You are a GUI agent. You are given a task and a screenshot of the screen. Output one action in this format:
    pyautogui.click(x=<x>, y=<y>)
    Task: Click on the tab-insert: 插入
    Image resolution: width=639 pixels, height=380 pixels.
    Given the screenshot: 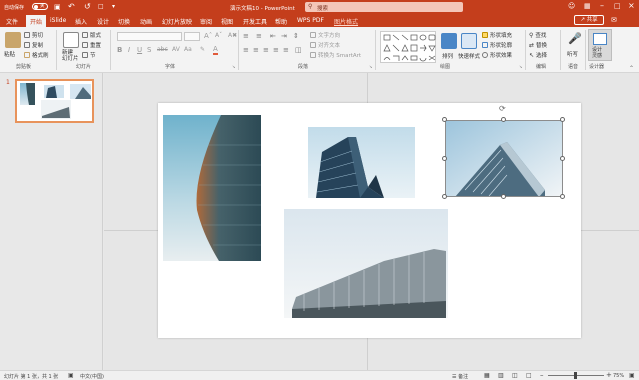 What is the action you would take?
    pyautogui.click(x=81, y=21)
    